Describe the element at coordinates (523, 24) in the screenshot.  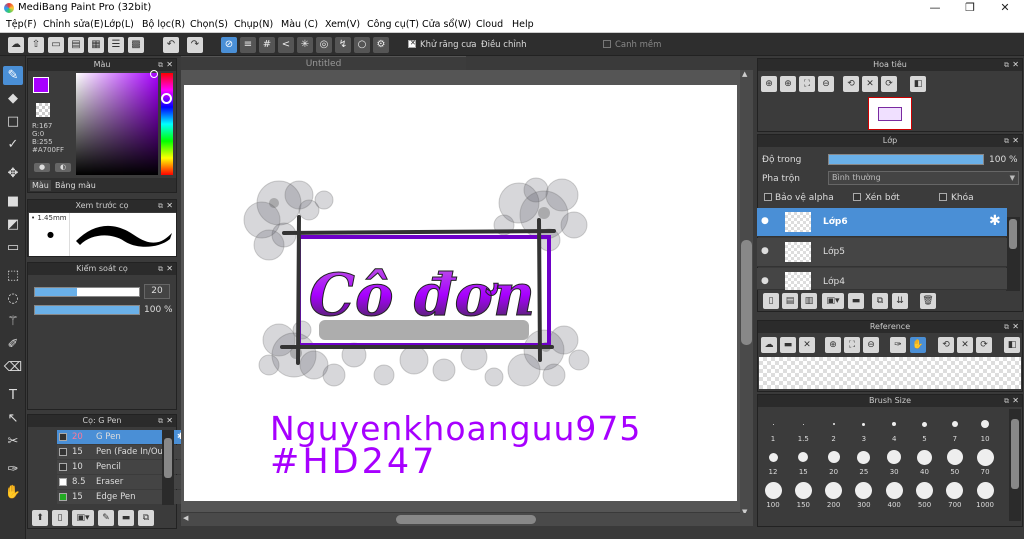
I see `menu-help: Help` at that location.